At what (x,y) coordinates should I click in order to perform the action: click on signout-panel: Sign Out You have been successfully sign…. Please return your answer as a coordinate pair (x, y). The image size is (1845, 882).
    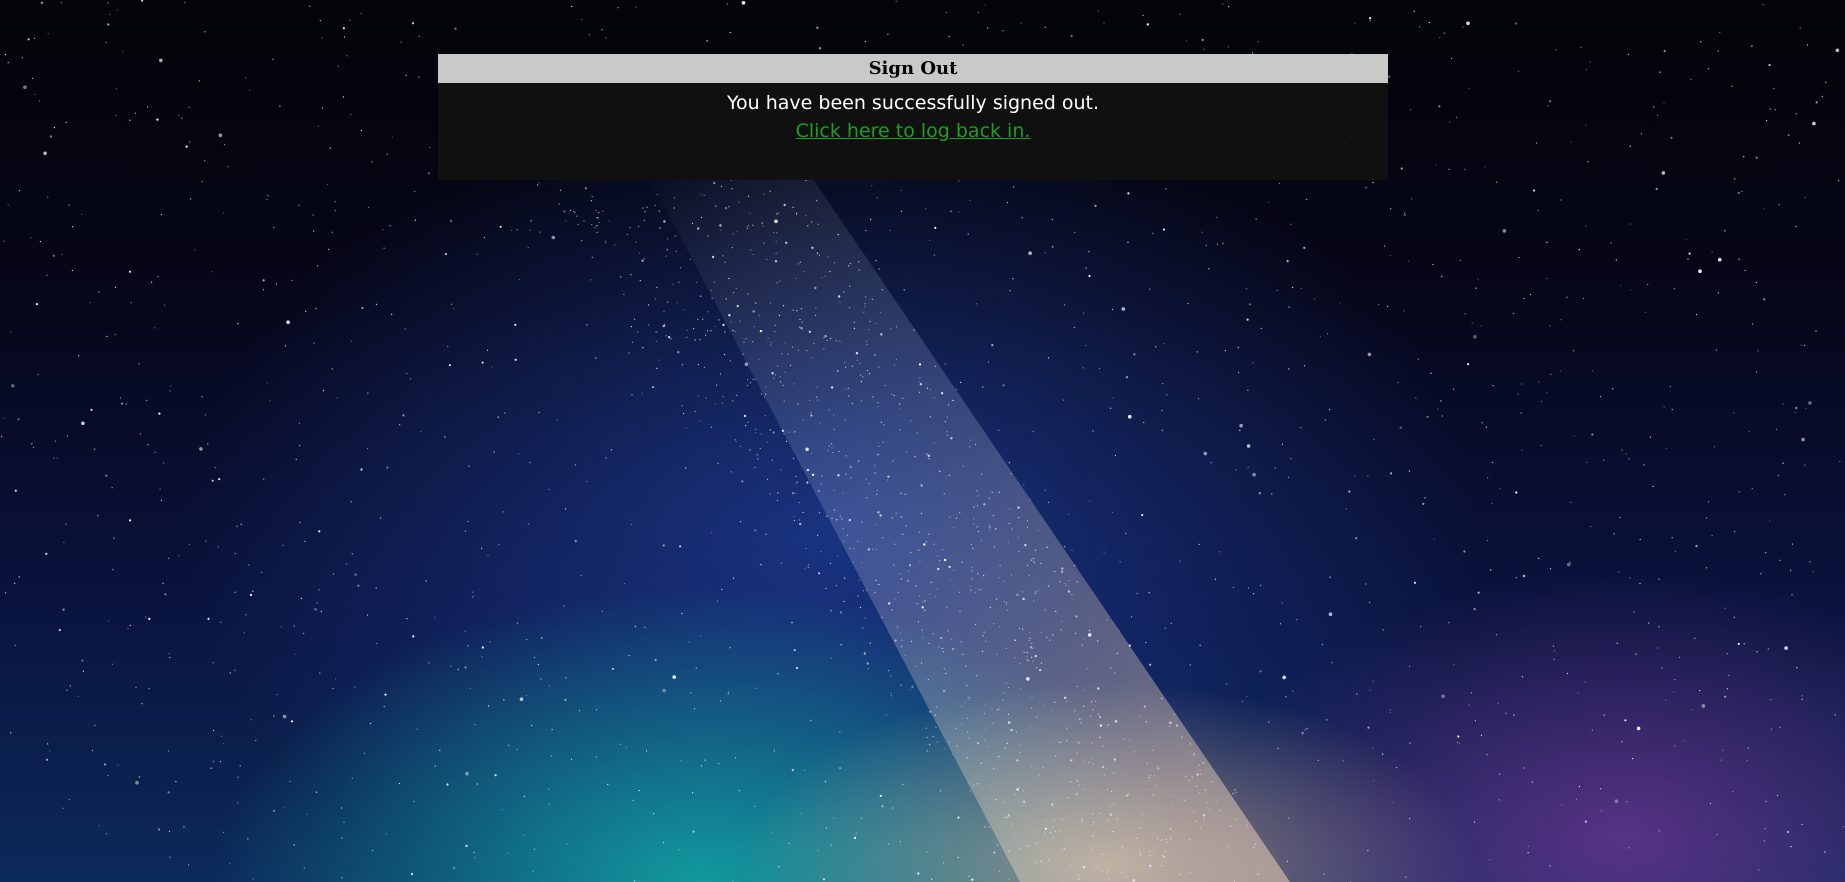
    Looking at the image, I should click on (913, 117).